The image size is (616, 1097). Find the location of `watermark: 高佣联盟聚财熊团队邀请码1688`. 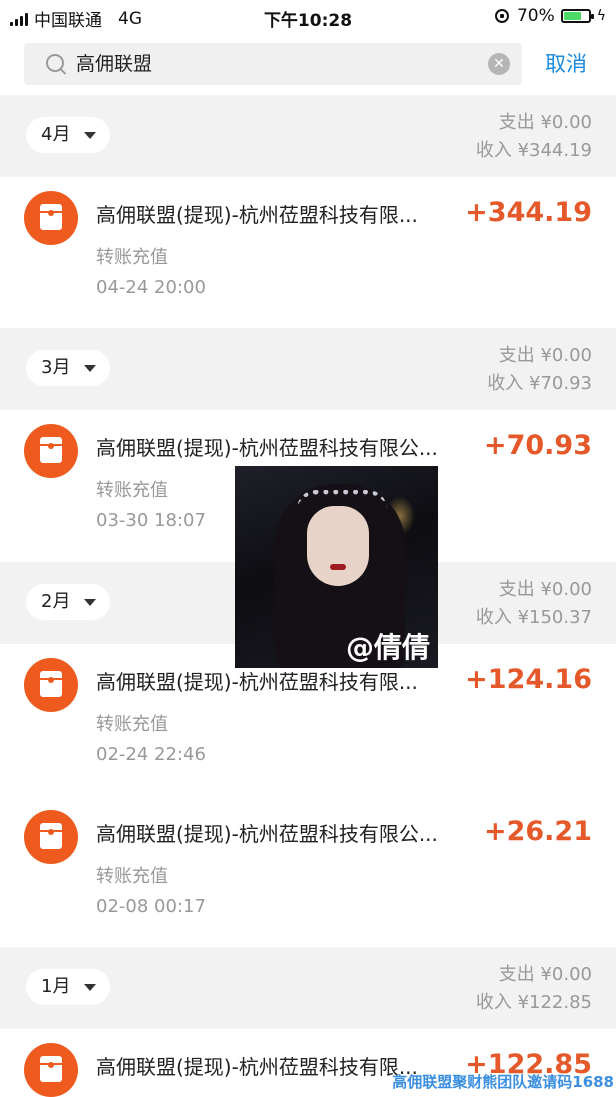

watermark: 高佣联盟聚财熊团队邀请码1688 is located at coordinates (503, 1082).